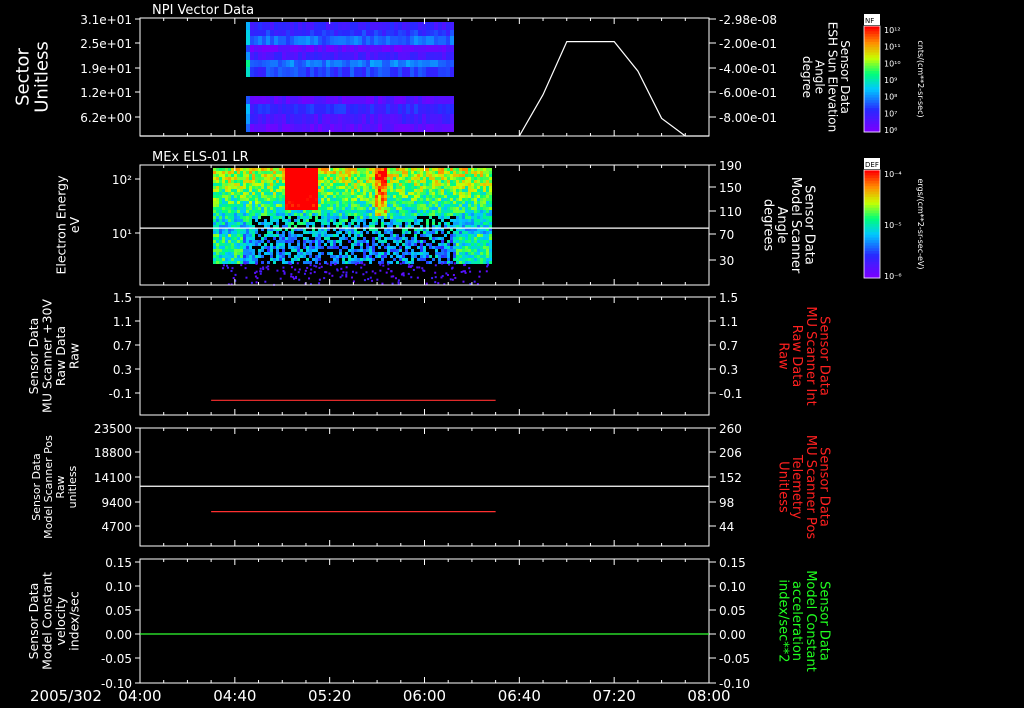 This screenshot has width=1024, height=708. I want to click on x-tick-label: 06:40, so click(519, 696).